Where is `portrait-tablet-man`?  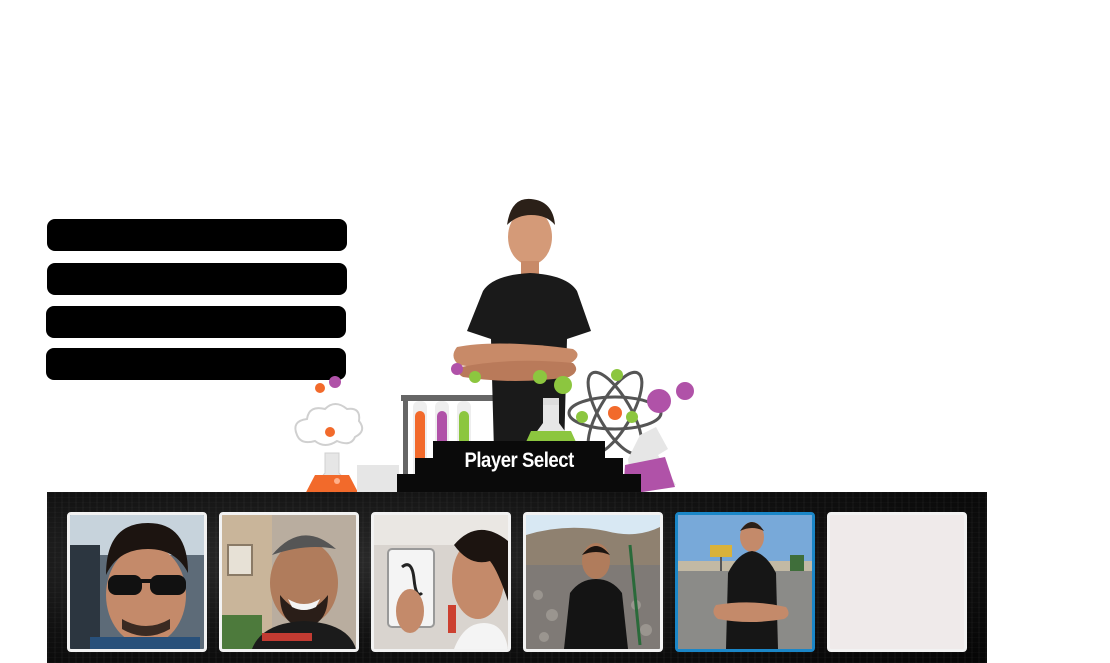
portrait-tablet-man is located at coordinates (441, 582).